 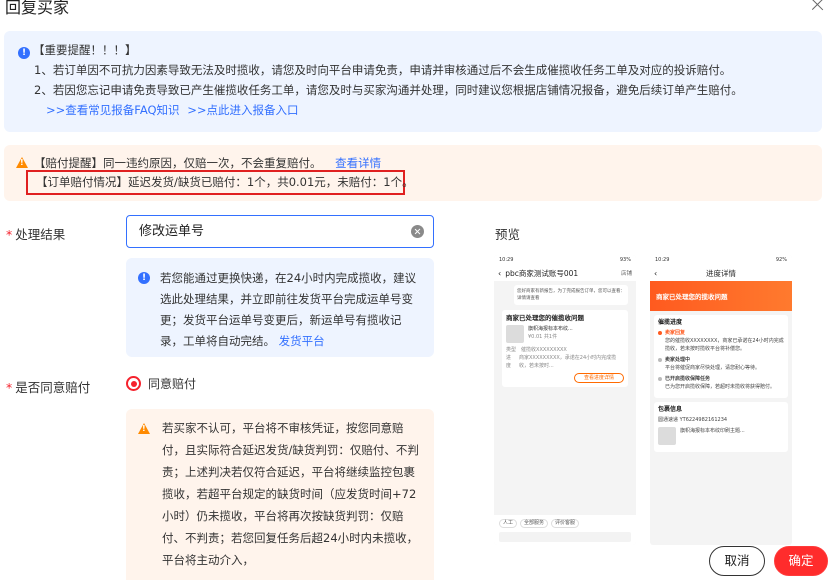 I want to click on confirm-button: 确定, so click(x=801, y=561).